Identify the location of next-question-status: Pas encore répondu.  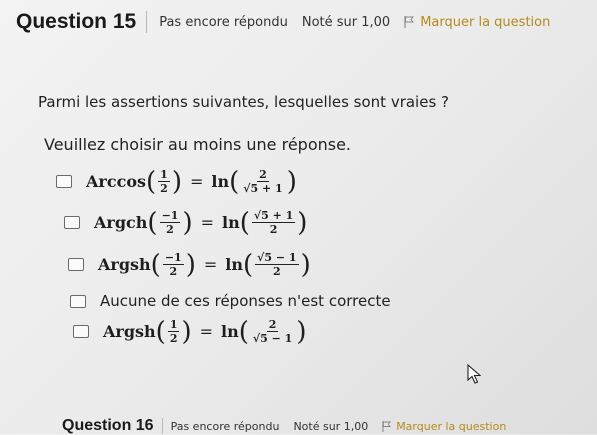
(225, 426).